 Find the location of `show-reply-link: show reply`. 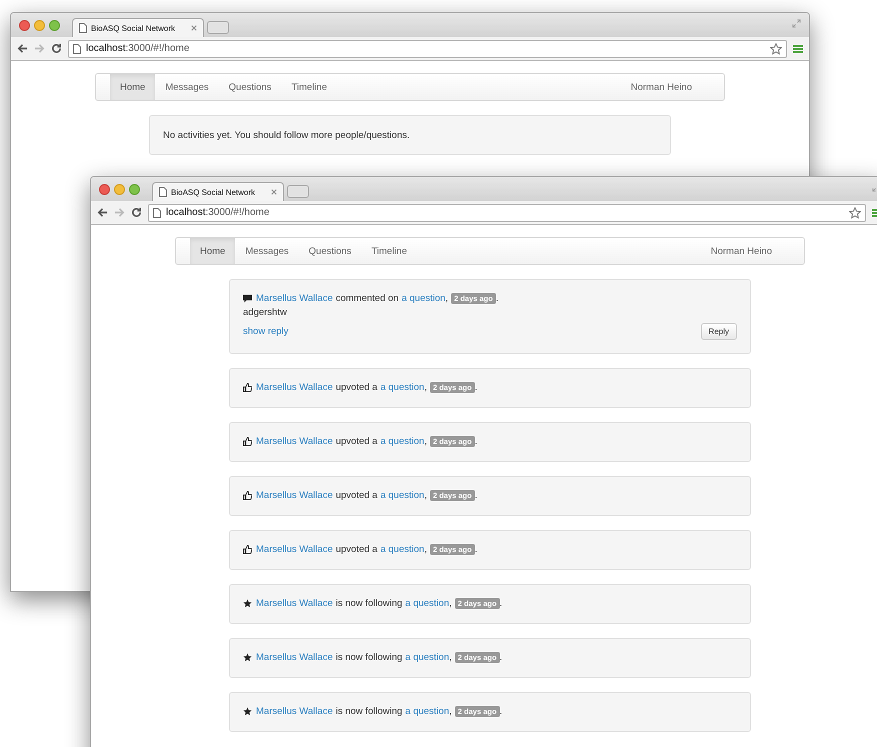

show-reply-link: show reply is located at coordinates (265, 331).